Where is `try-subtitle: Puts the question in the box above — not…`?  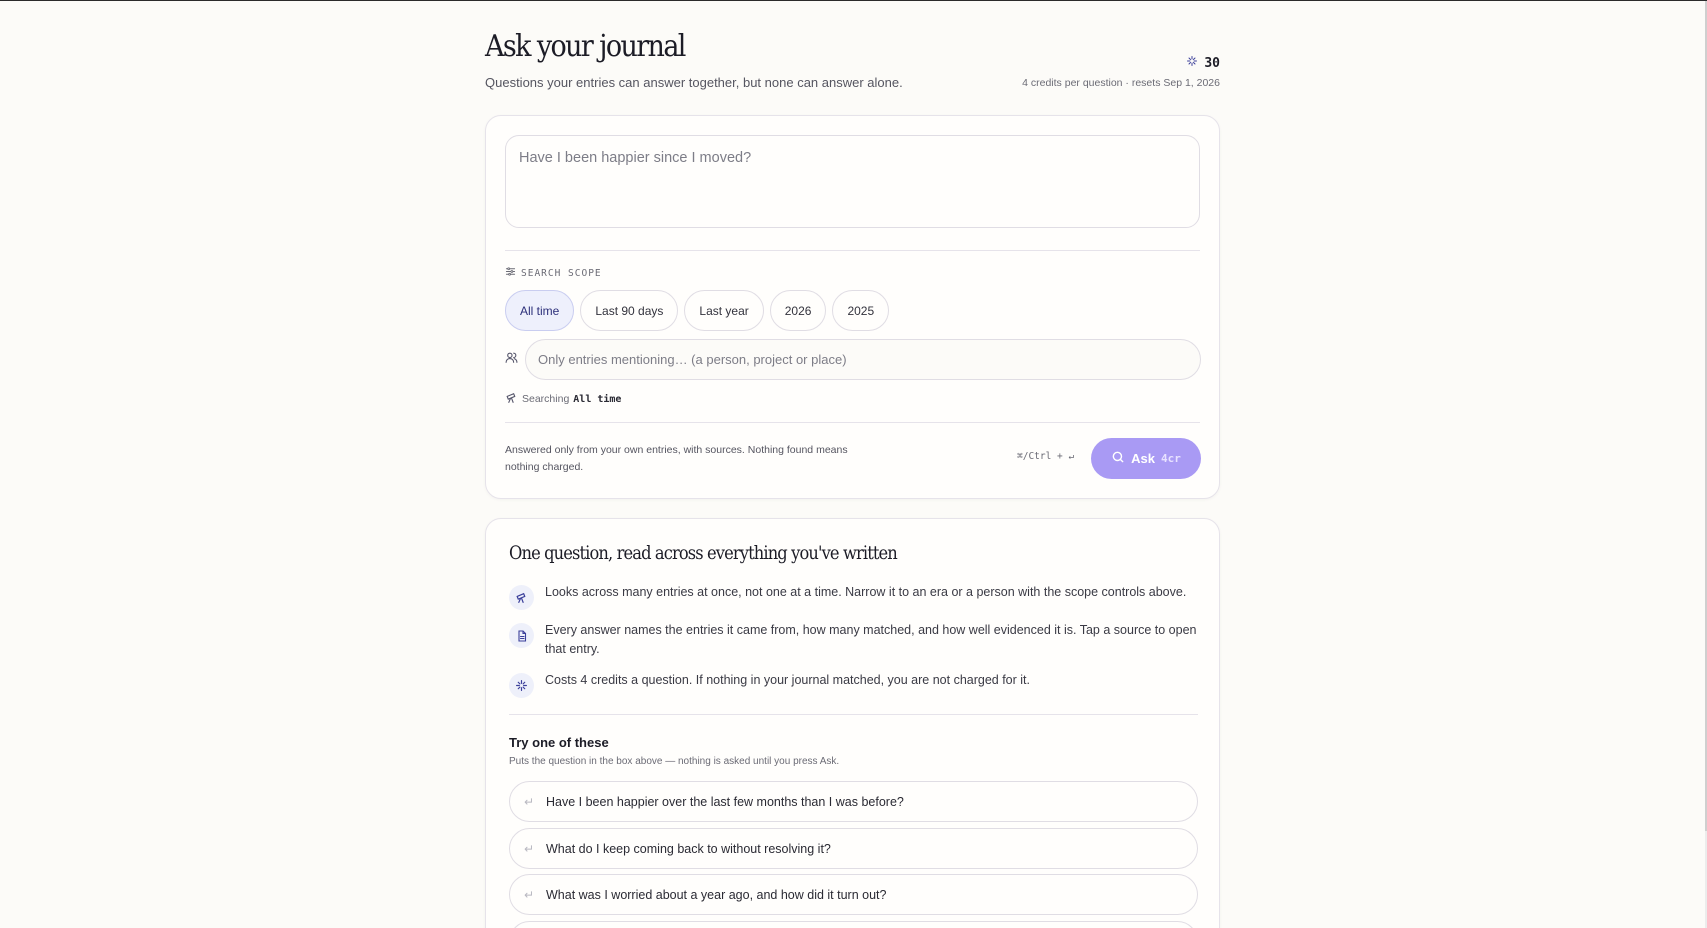 try-subtitle: Puts the question in the box above — not… is located at coordinates (674, 761).